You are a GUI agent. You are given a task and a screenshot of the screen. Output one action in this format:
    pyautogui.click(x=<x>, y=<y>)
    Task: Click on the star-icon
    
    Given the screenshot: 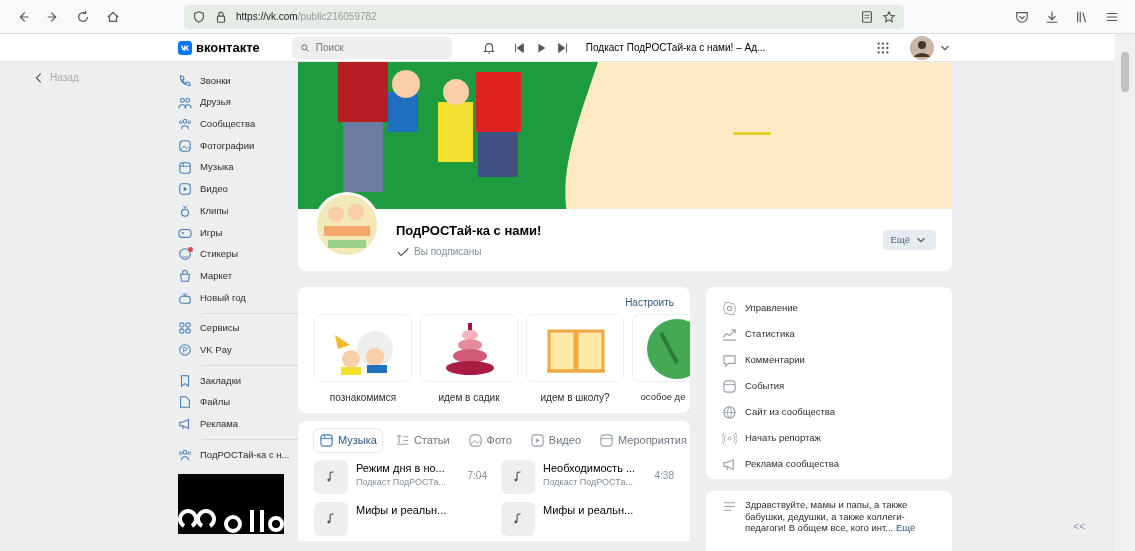 What is the action you would take?
    pyautogui.click(x=889, y=16)
    